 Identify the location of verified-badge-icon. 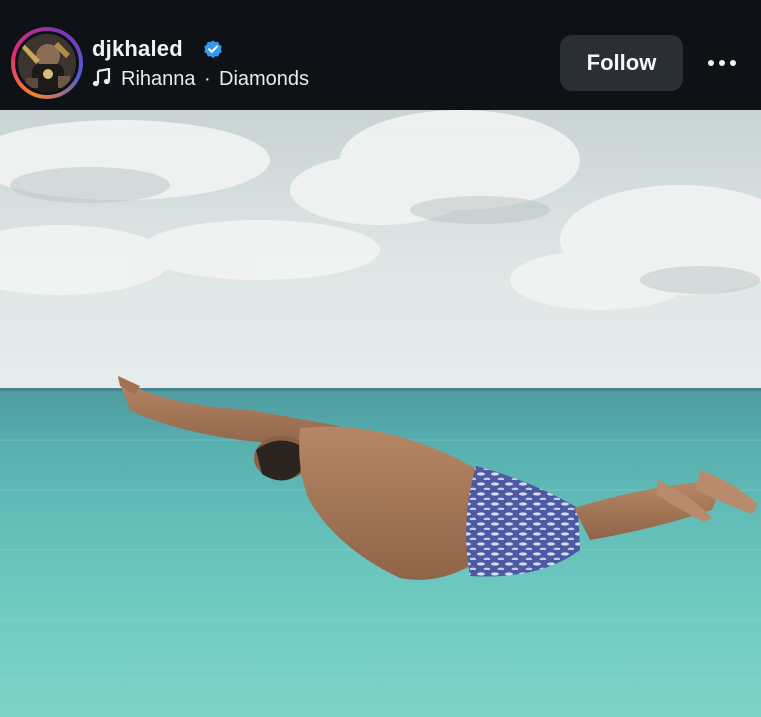
(213, 49).